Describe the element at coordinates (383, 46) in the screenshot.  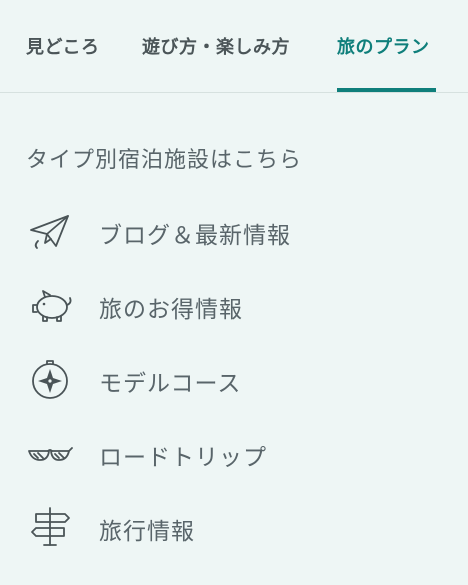
I see `tab-travel-plans: 旅のプラン` at that location.